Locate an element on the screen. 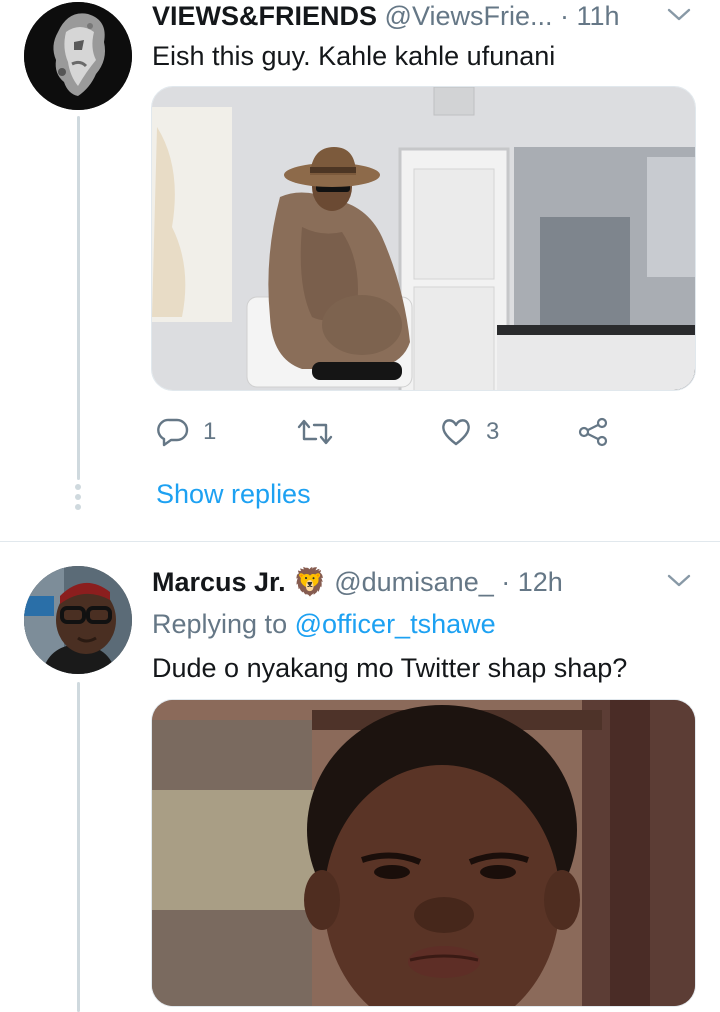 The image size is (720, 1012). like-action: 3 is located at coordinates (469, 432).